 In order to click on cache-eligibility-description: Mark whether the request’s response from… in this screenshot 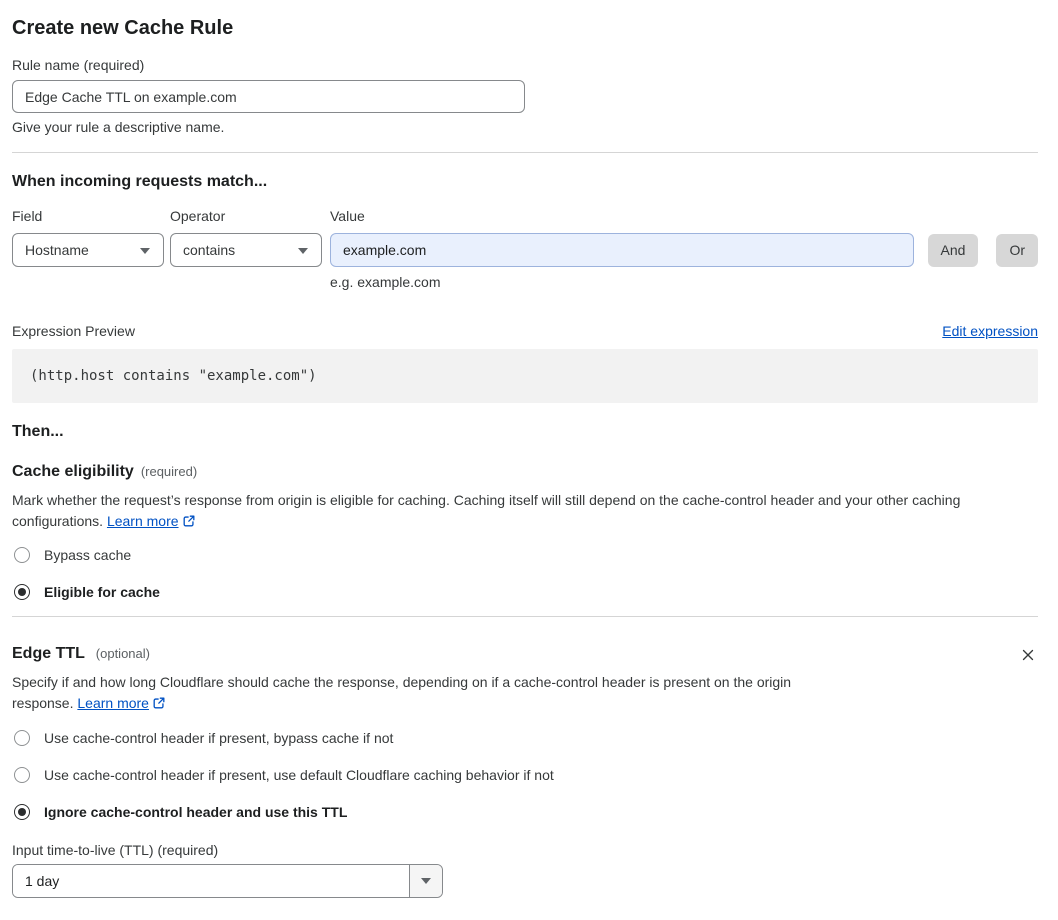, I will do `click(525, 511)`.